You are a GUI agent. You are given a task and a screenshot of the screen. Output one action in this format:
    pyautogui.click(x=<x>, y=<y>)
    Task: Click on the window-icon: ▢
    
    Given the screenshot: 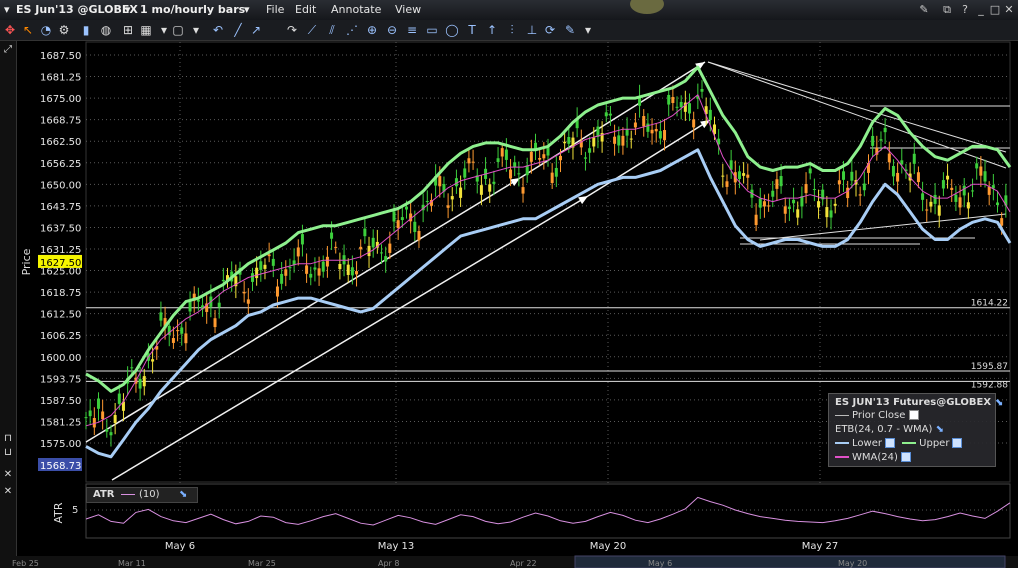 What is the action you would take?
    pyautogui.click(x=178, y=30)
    